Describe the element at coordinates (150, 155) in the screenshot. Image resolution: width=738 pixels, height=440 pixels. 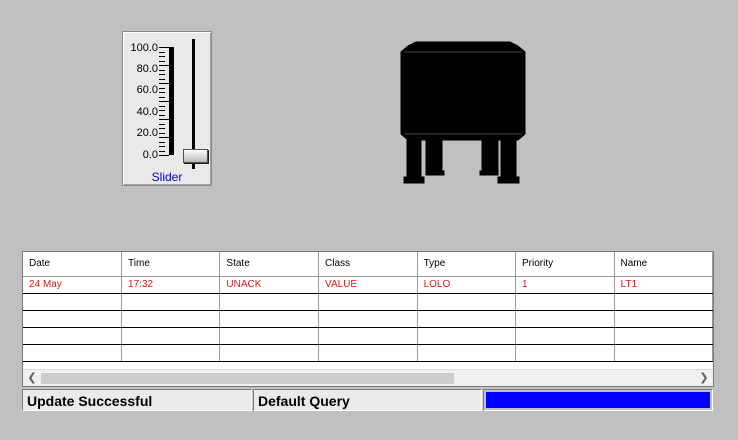
I see `slider-scale-label: 0.0` at that location.